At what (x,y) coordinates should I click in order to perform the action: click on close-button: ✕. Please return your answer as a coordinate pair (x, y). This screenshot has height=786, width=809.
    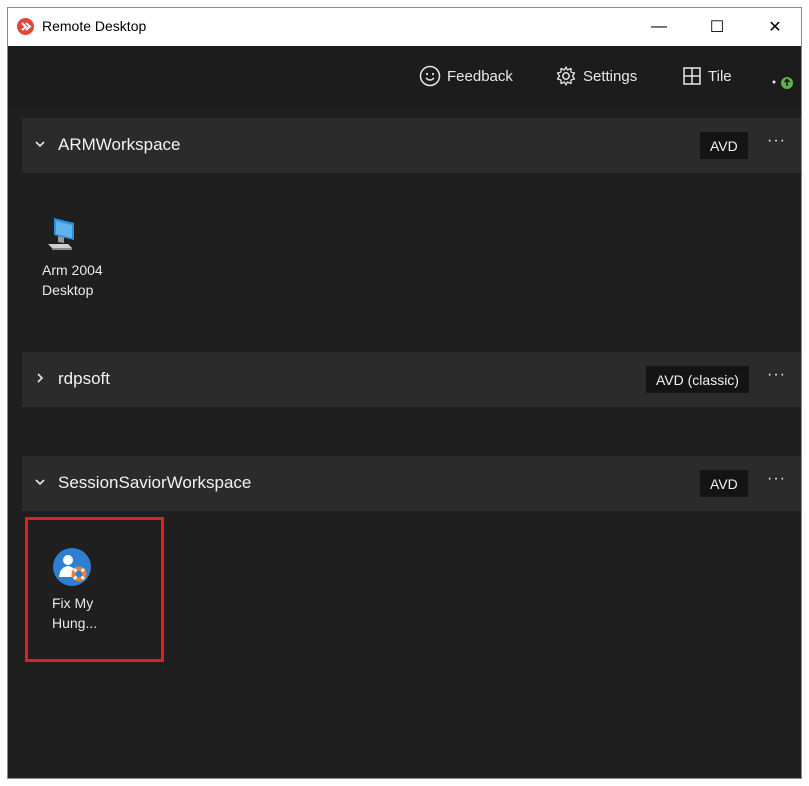
    Looking at the image, I should click on (774, 27).